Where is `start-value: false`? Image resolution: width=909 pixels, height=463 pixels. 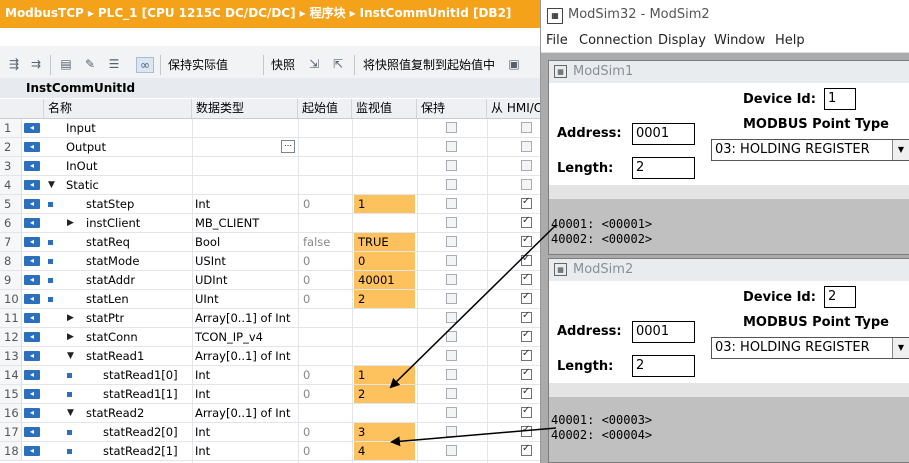
start-value: false is located at coordinates (327, 242).